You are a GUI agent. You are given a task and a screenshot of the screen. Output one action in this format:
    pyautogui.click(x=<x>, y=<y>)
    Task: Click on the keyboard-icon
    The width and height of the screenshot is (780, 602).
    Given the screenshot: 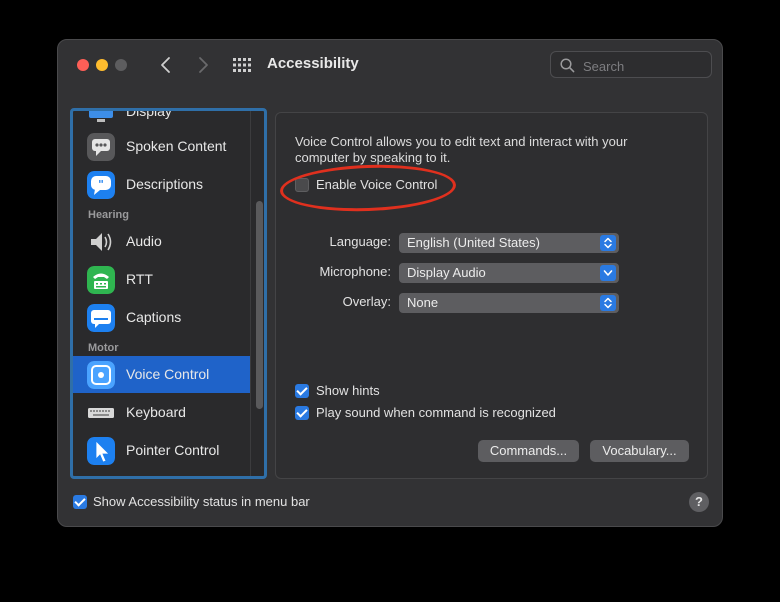 What is the action you would take?
    pyautogui.click(x=101, y=413)
    